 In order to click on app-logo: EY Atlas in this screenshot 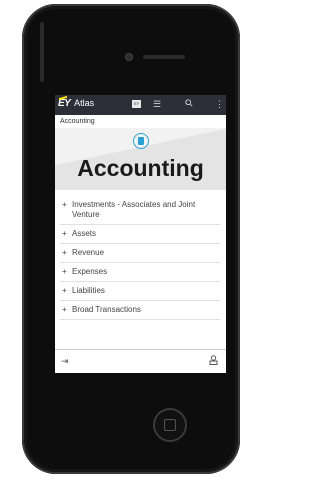, I will do `click(76, 103)`.